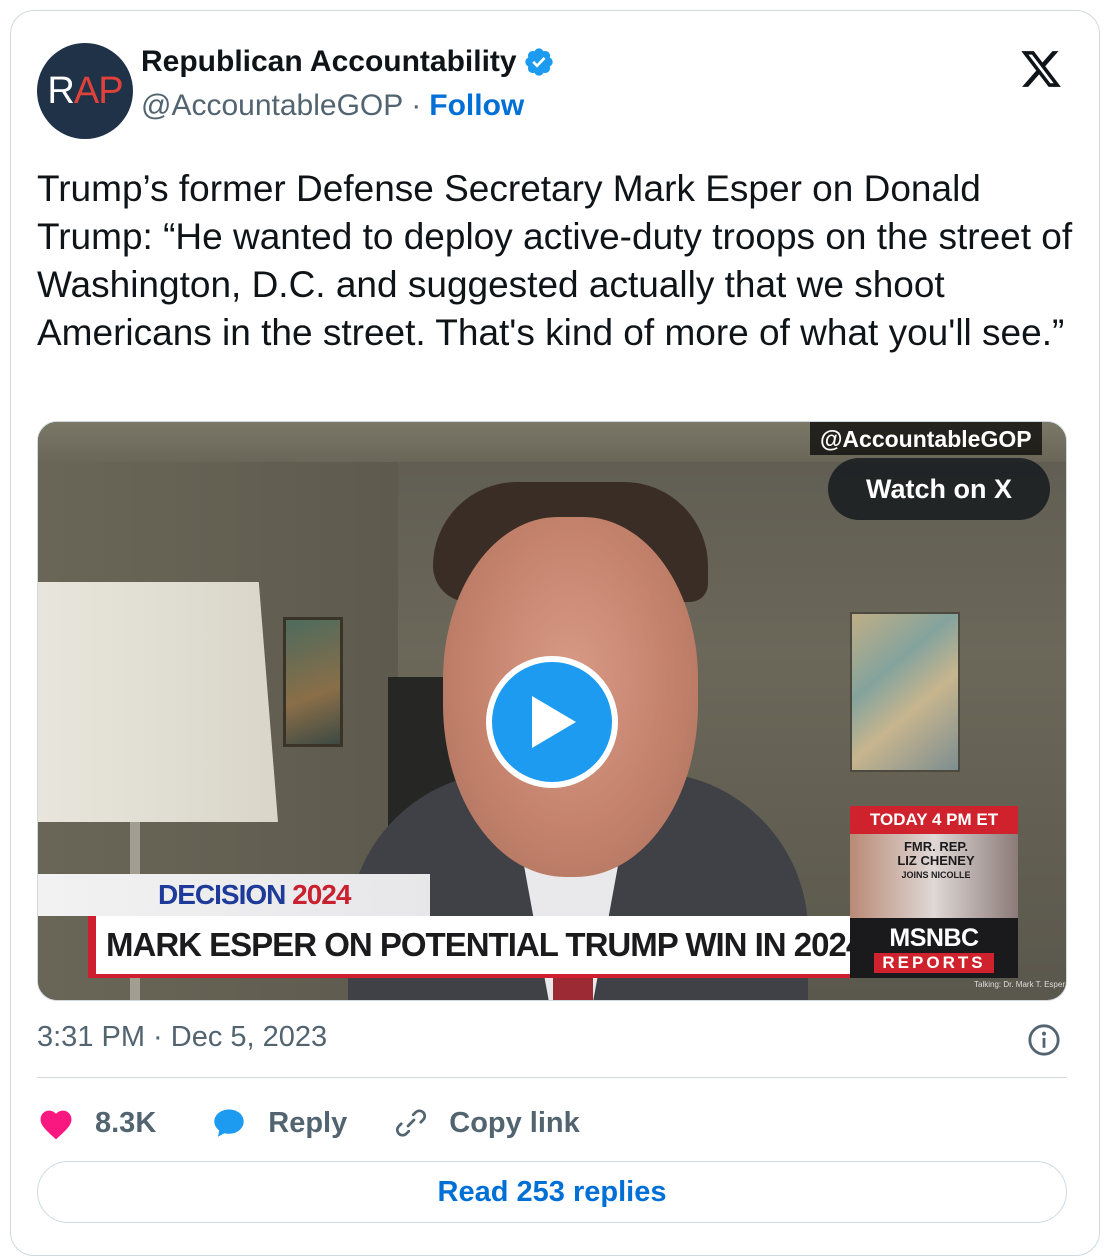  I want to click on promo-time: TODAY 4 PM ET, so click(934, 820).